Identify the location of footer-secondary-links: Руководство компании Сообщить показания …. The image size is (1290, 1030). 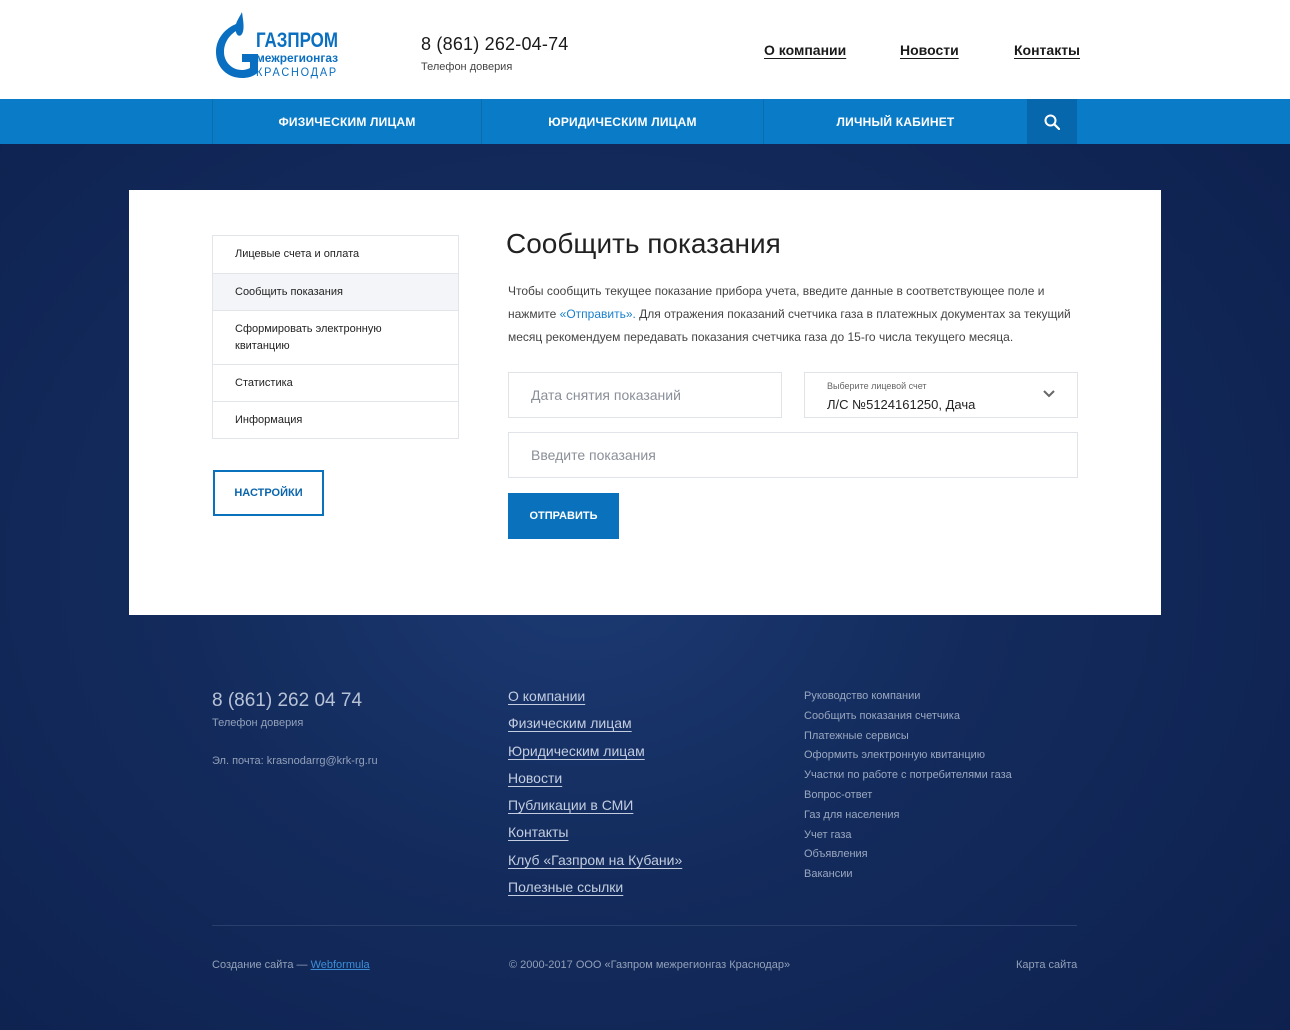
(908, 788).